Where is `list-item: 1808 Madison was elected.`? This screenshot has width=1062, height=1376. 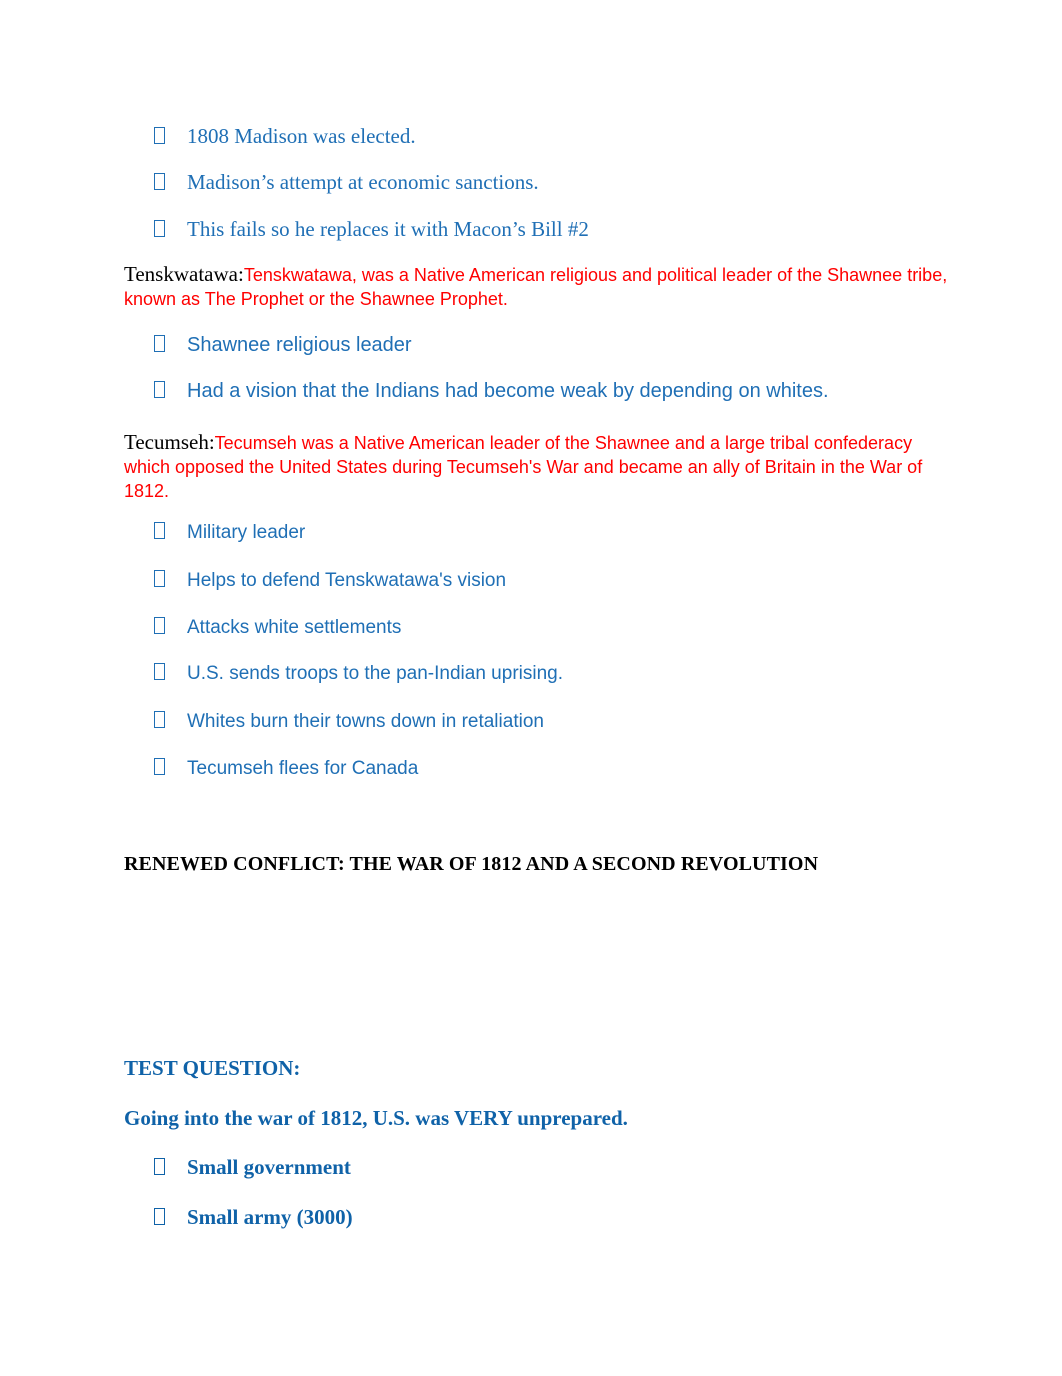
list-item: 1808 Madison was elected. is located at coordinates (270, 136).